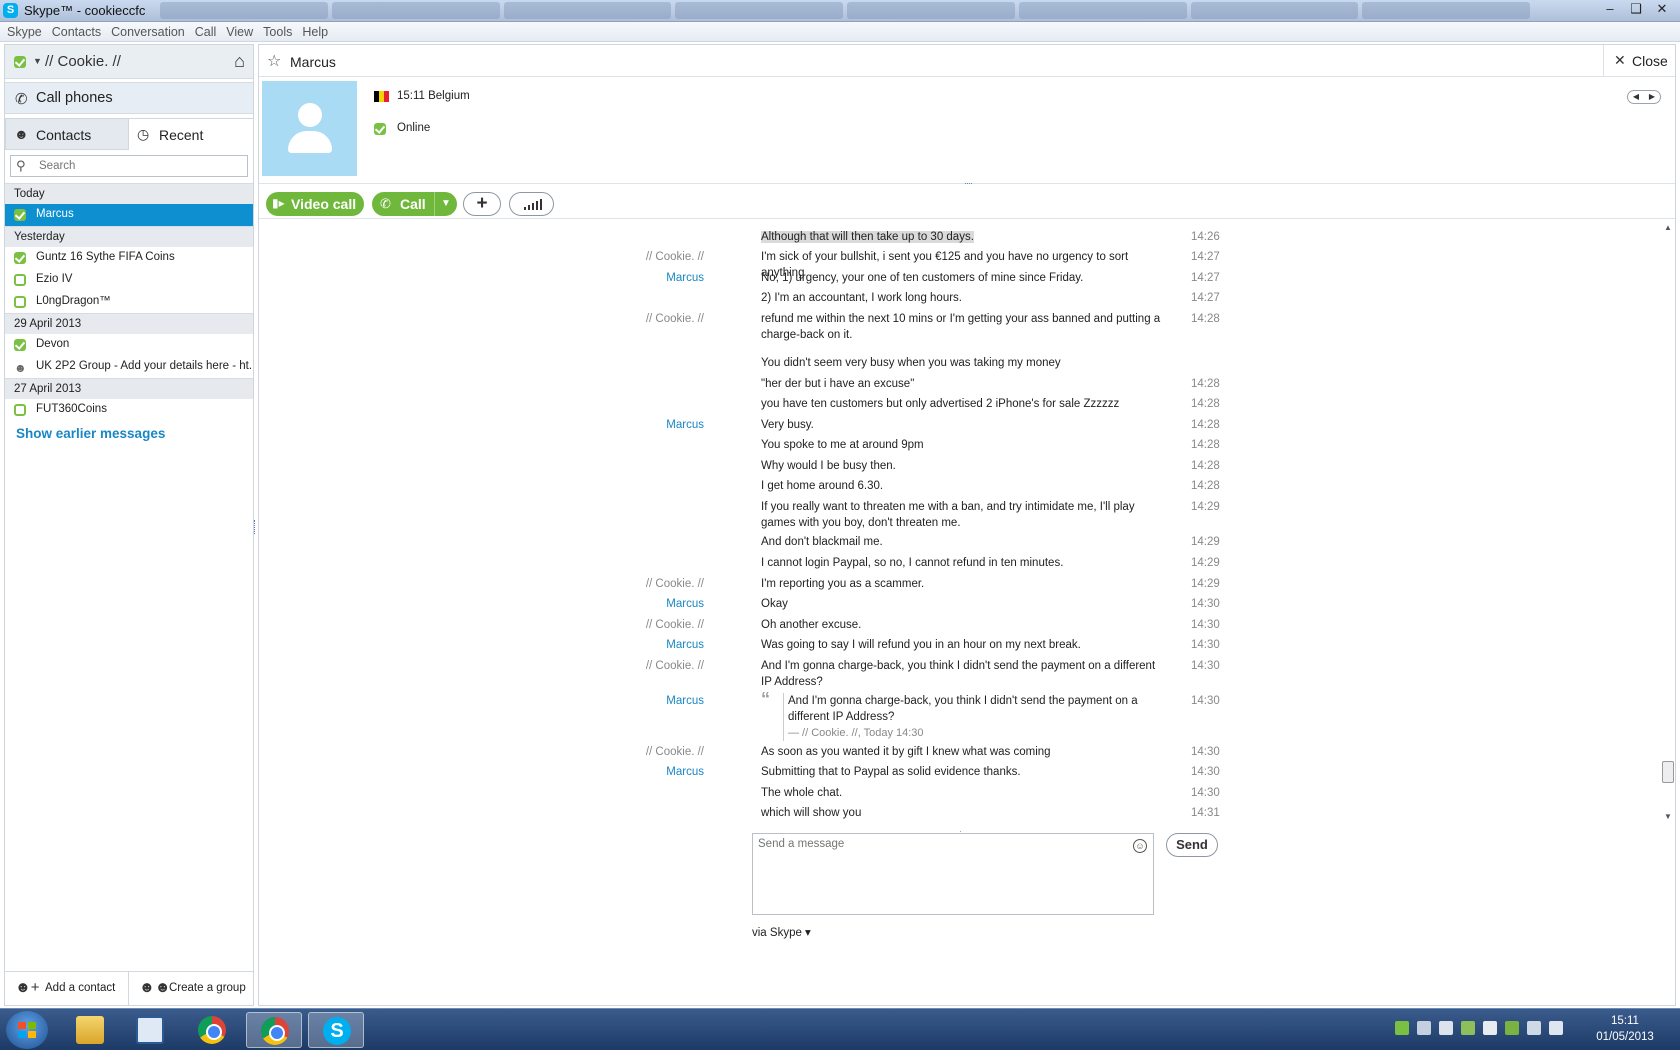 The width and height of the screenshot is (1680, 1050). Describe the element at coordinates (129, 62) in the screenshot. I see `profile-bar: ▼ // Cookie. // ⌂` at that location.